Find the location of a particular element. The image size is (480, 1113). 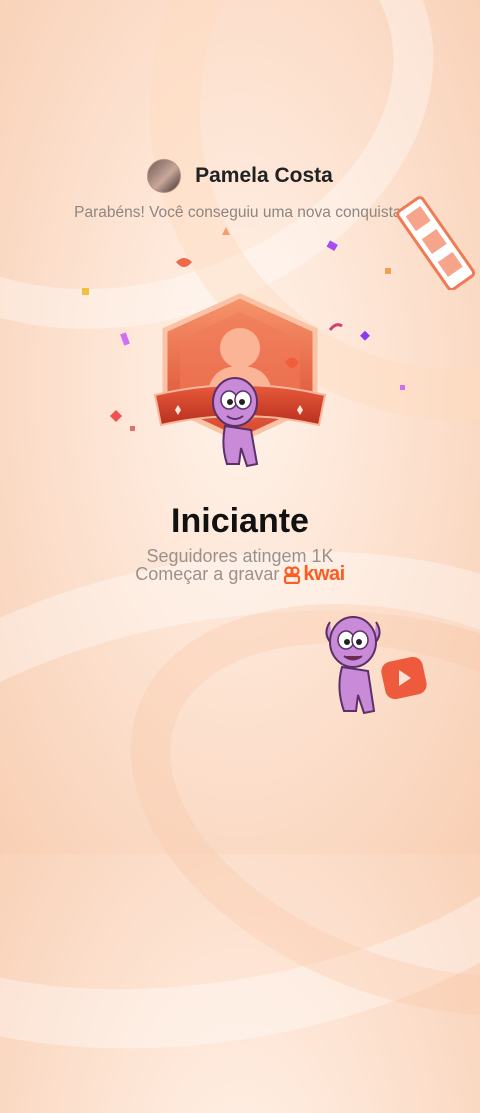

username: Pamela Costa is located at coordinates (264, 175).